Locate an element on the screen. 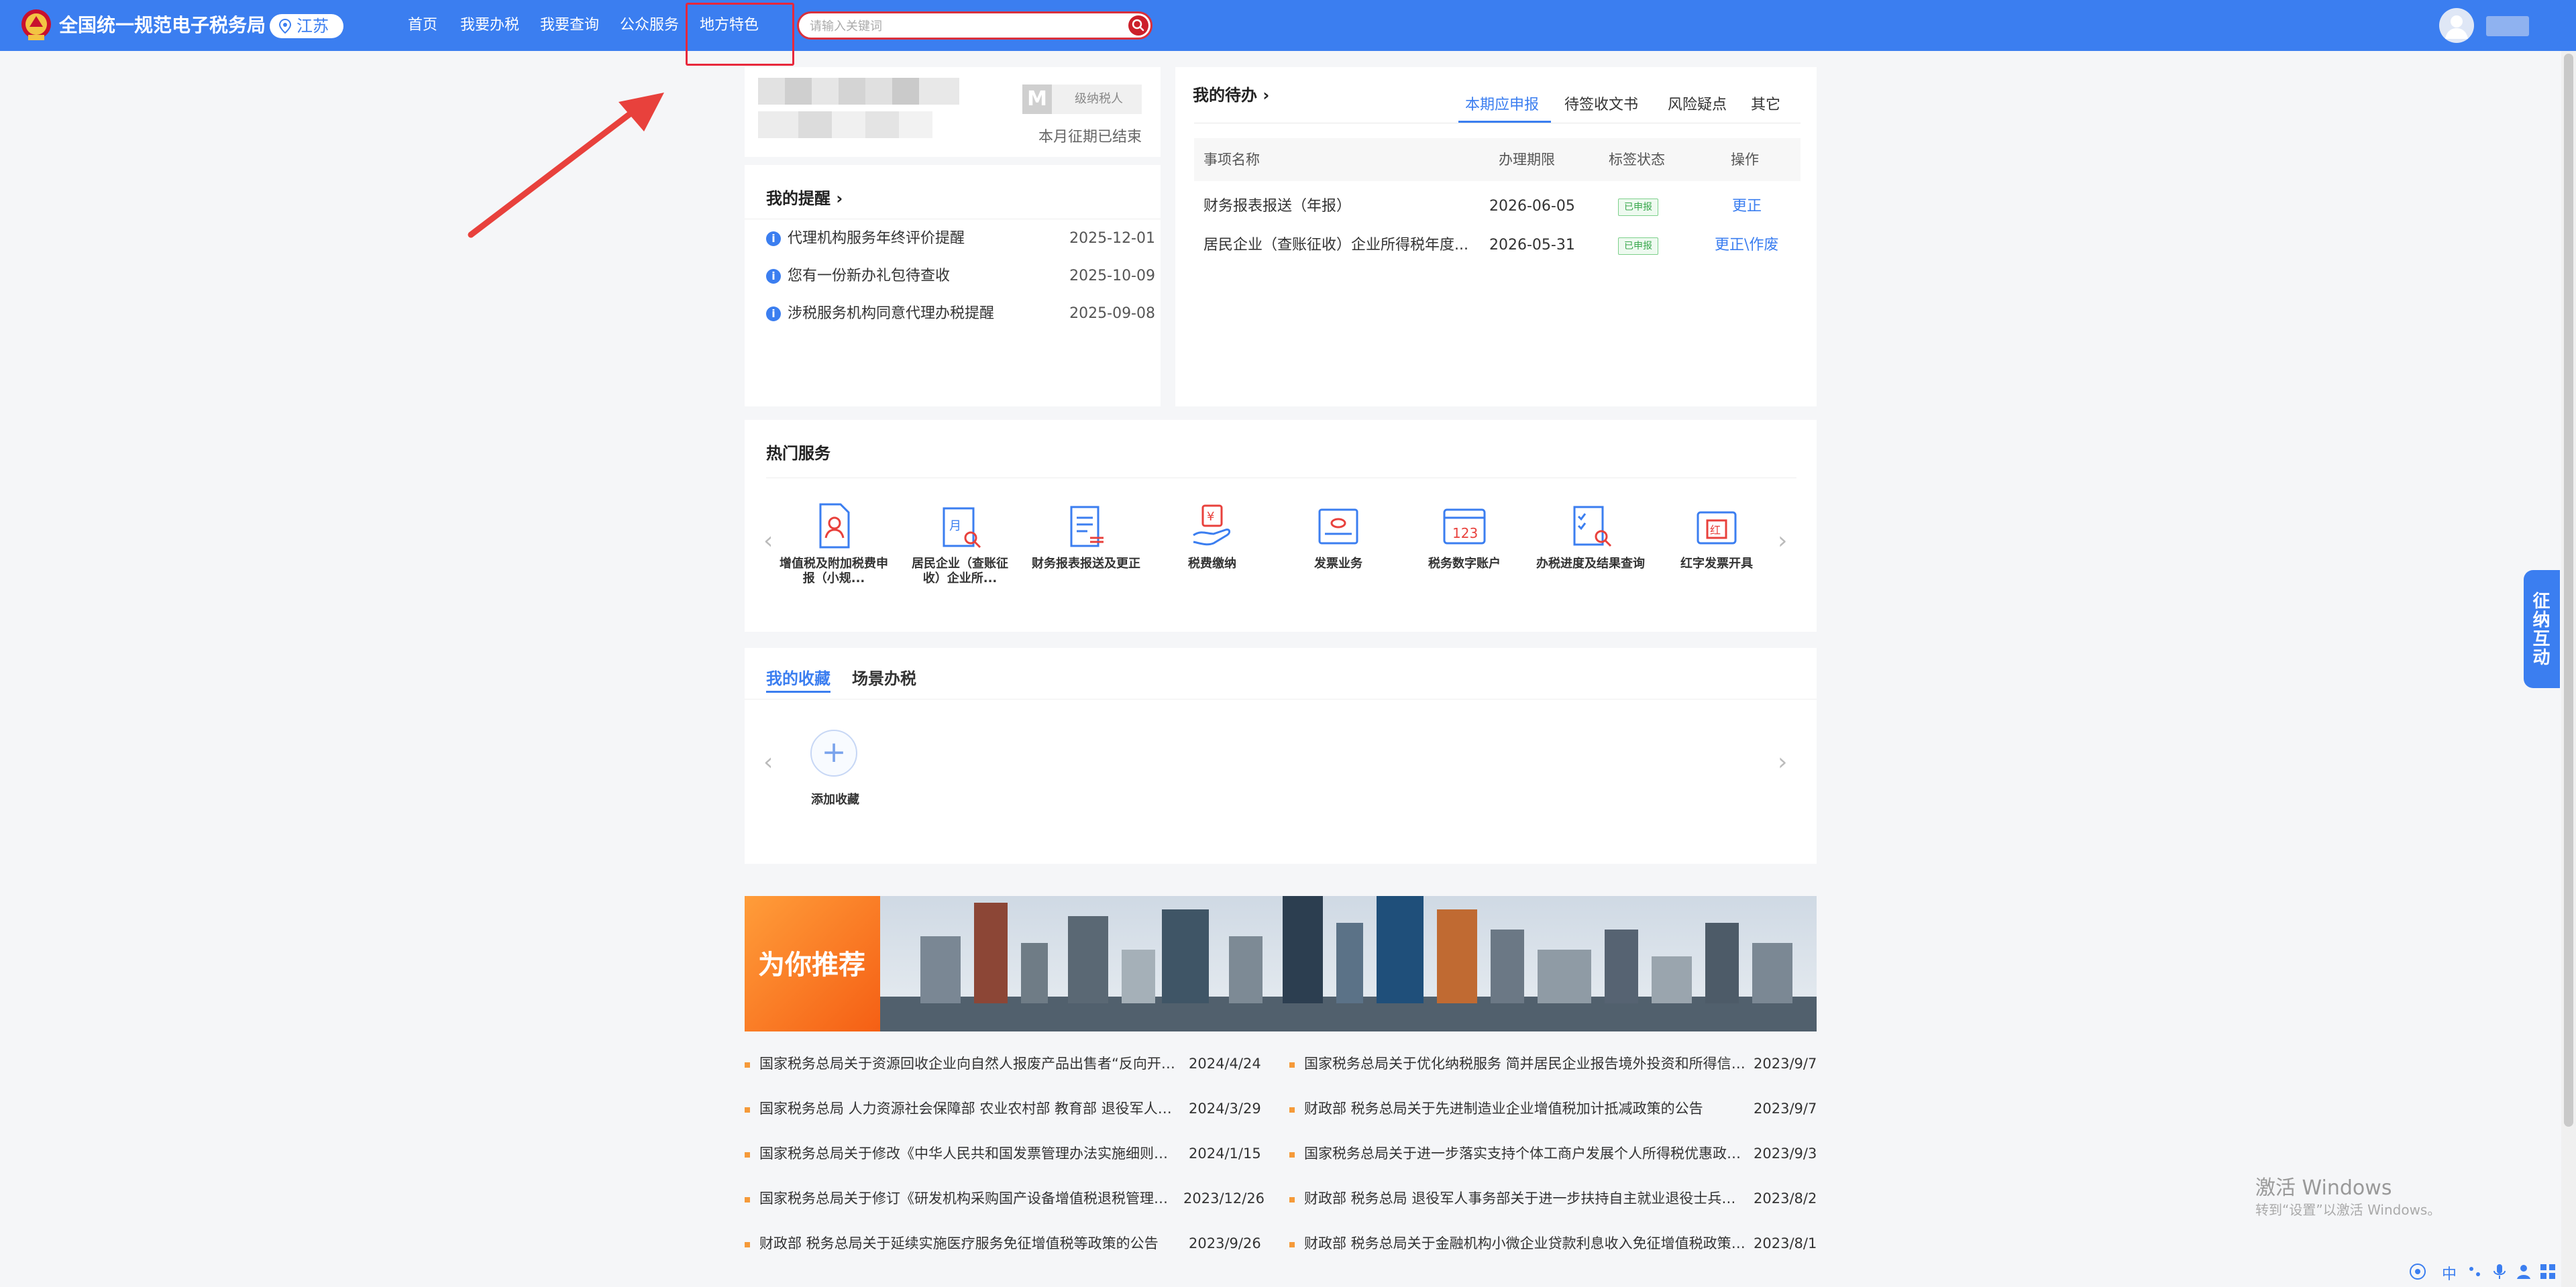 Image resolution: width=2576 pixels, height=1287 pixels. company-name-redacted is located at coordinates (858, 108).